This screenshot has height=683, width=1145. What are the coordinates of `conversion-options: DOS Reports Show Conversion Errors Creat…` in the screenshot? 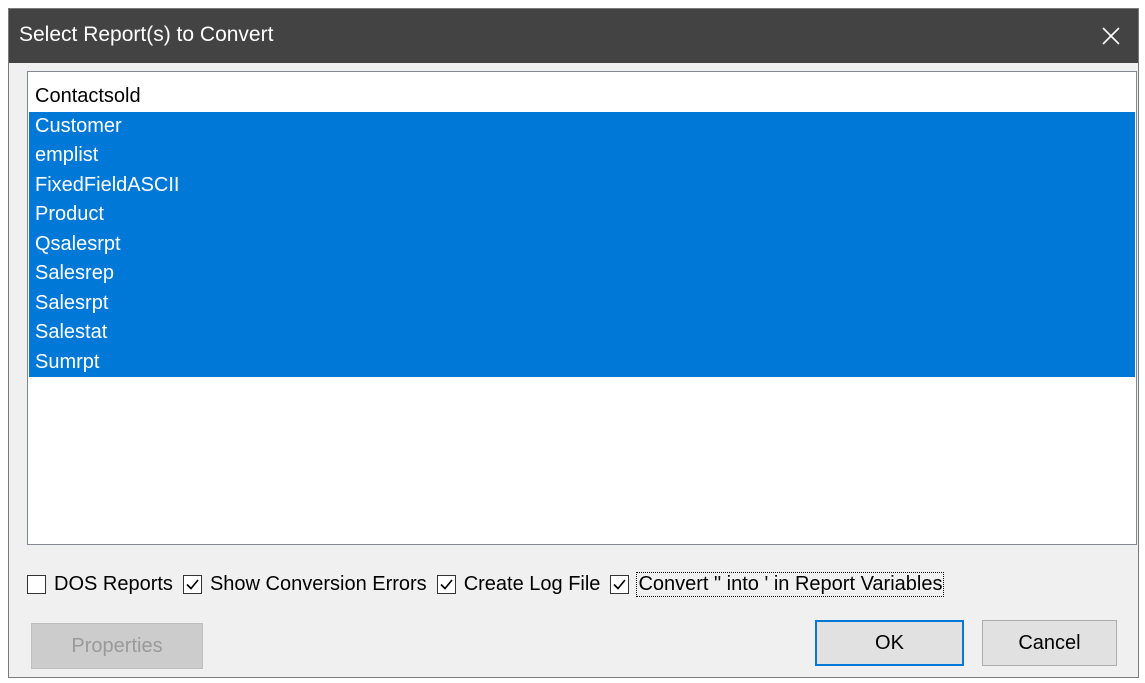 It's located at (490, 584).